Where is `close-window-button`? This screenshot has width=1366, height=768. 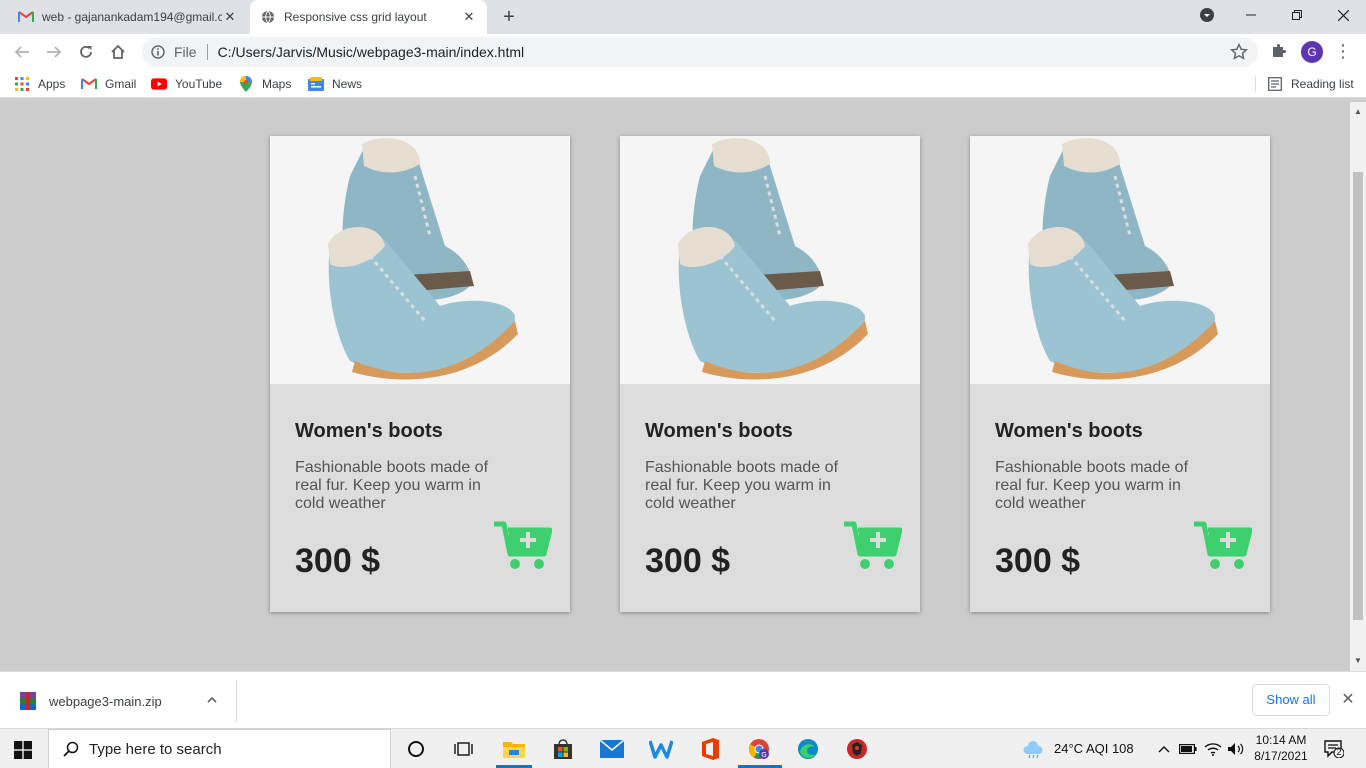 close-window-button is located at coordinates (1343, 15).